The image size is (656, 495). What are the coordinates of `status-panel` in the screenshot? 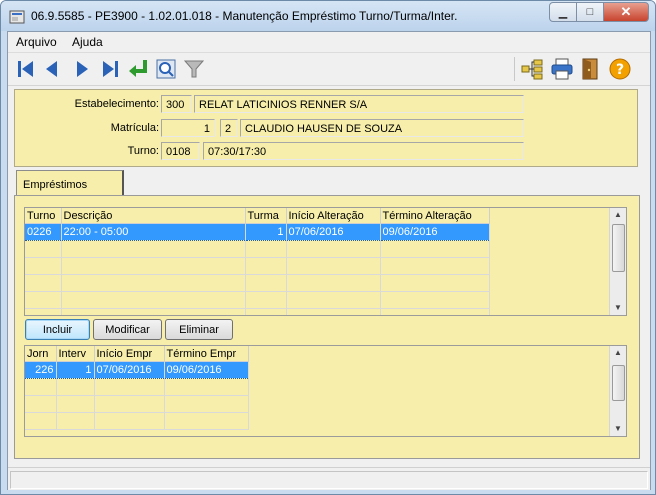 It's located at (329, 480).